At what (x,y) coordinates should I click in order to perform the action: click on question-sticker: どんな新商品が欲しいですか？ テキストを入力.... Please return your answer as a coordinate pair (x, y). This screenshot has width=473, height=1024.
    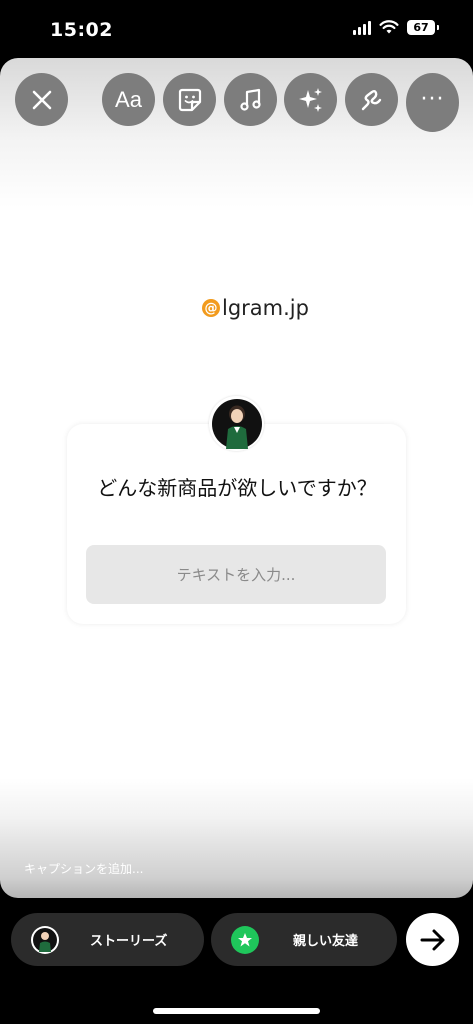
    Looking at the image, I should click on (236, 524).